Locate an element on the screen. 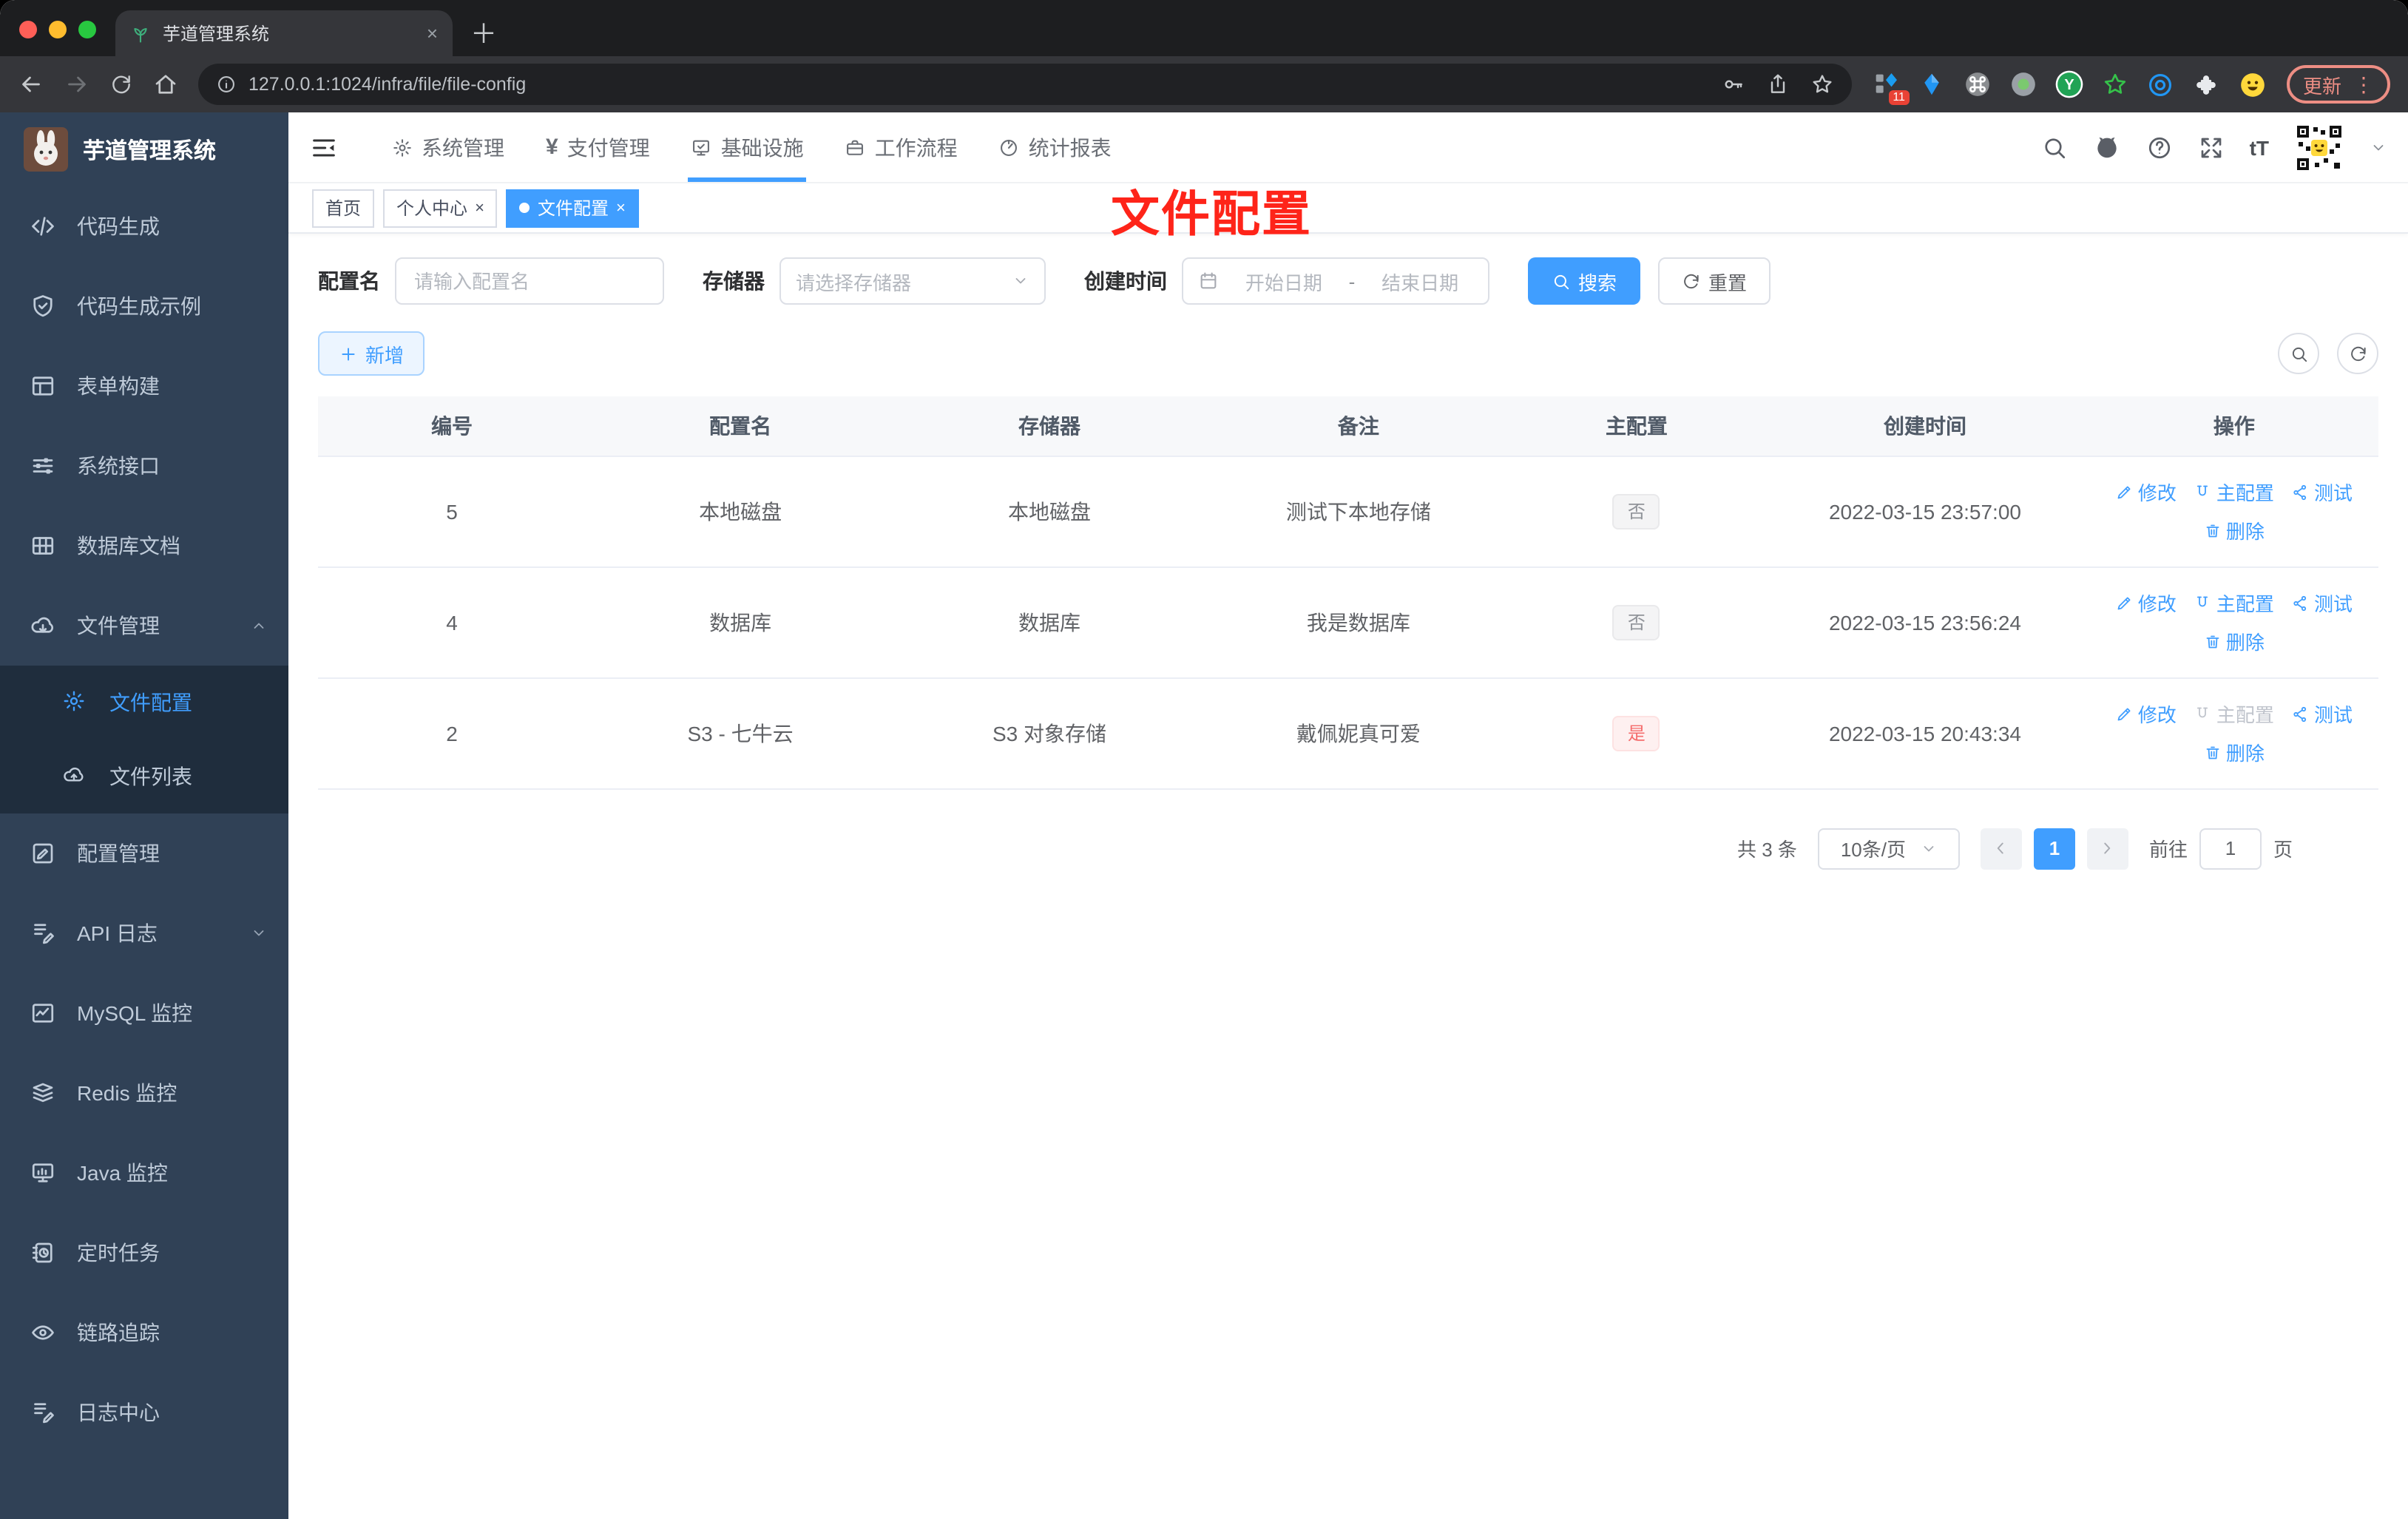 The width and height of the screenshot is (2408, 1519). extension-kite-icon is located at coordinates (1932, 84).